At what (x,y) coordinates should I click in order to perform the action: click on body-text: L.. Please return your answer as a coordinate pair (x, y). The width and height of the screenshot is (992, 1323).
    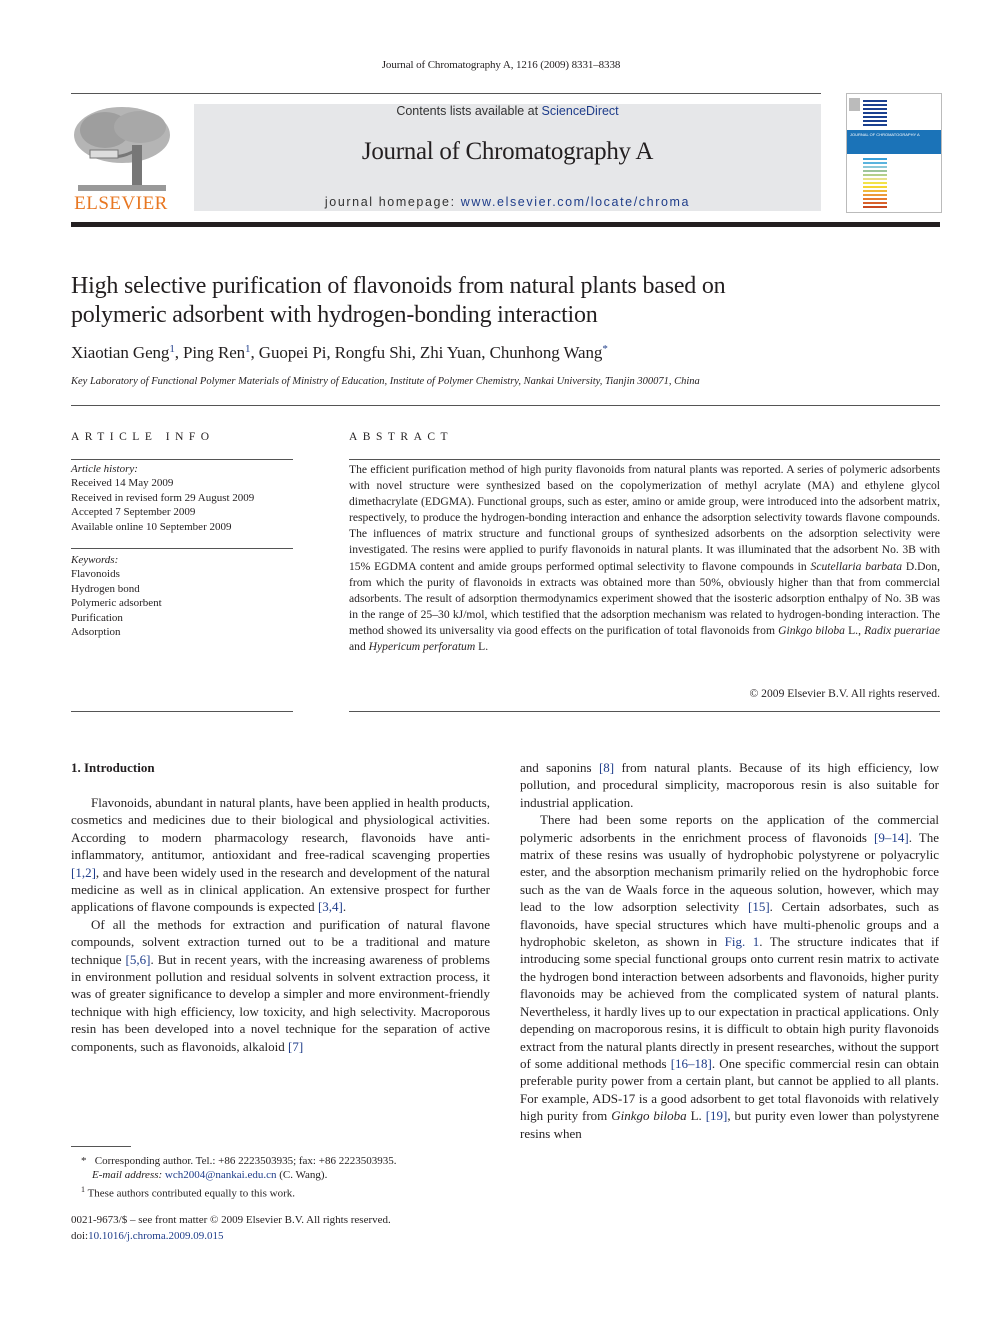
    Looking at the image, I should click on (696, 1116).